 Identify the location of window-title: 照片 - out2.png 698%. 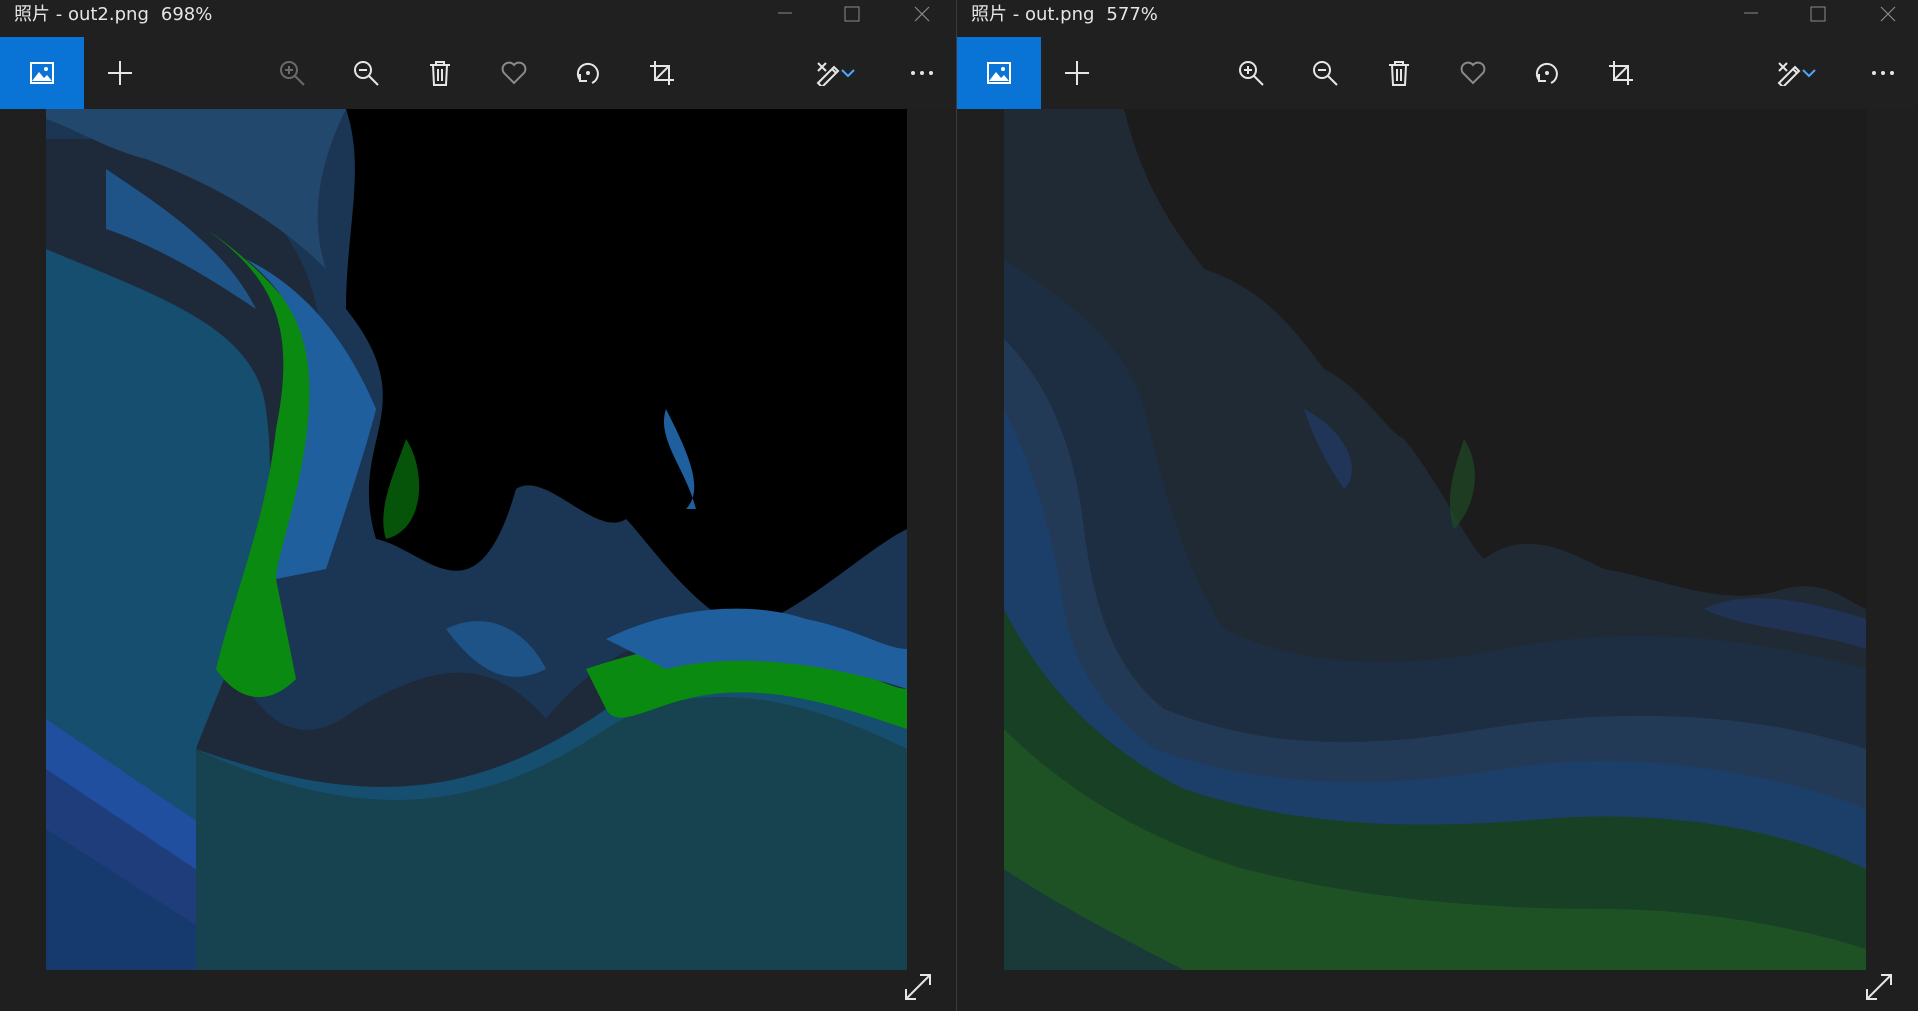
(113, 15).